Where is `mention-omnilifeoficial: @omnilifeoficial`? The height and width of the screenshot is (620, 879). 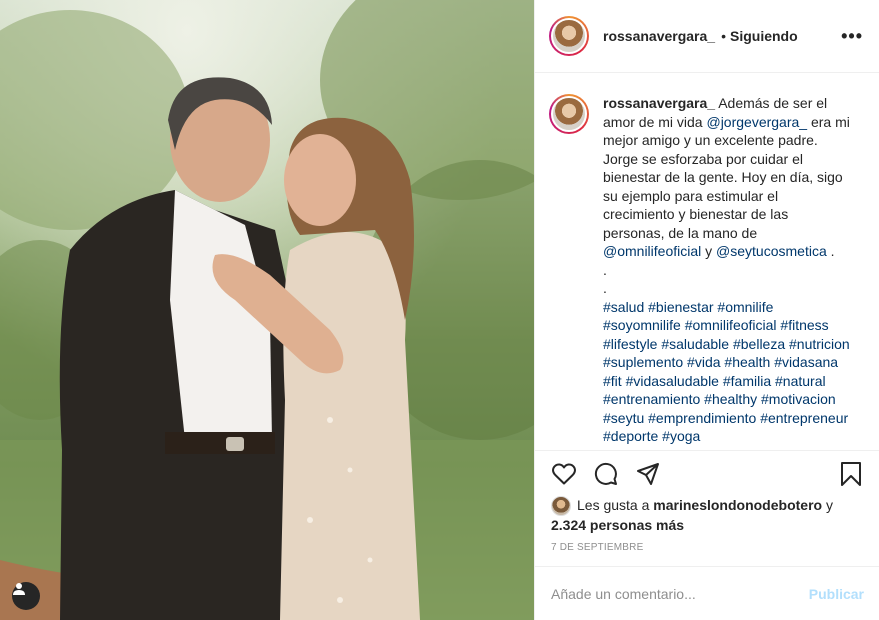 mention-omnilifeoficial: @omnilifeoficial is located at coordinates (652, 251).